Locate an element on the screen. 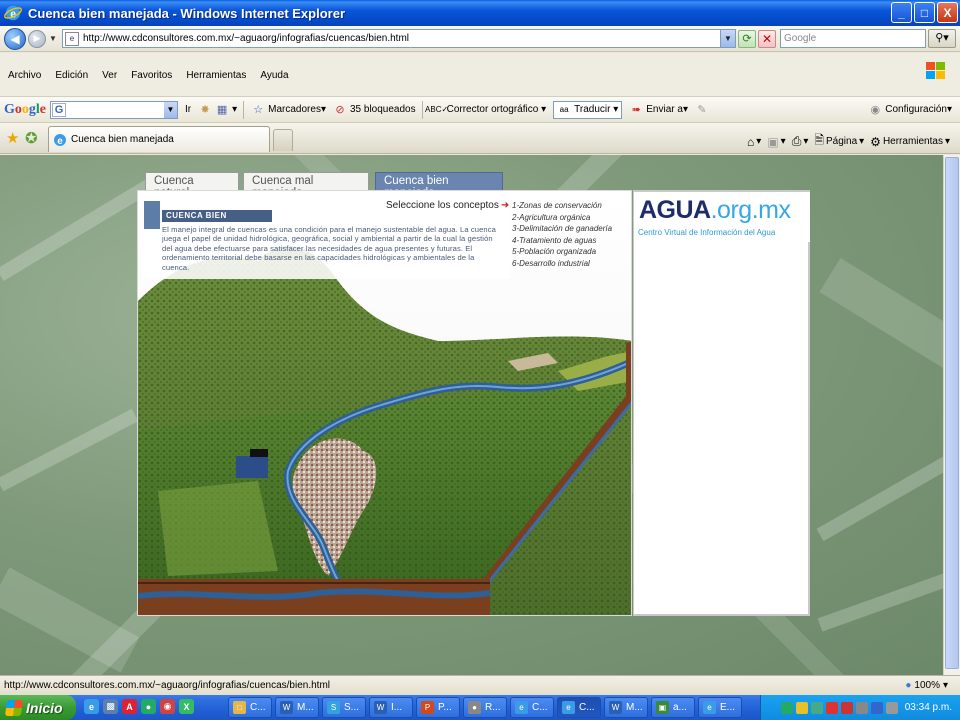 This screenshot has width=960, height=720. google-dropdown-icon: ▼ is located at coordinates (170, 109).